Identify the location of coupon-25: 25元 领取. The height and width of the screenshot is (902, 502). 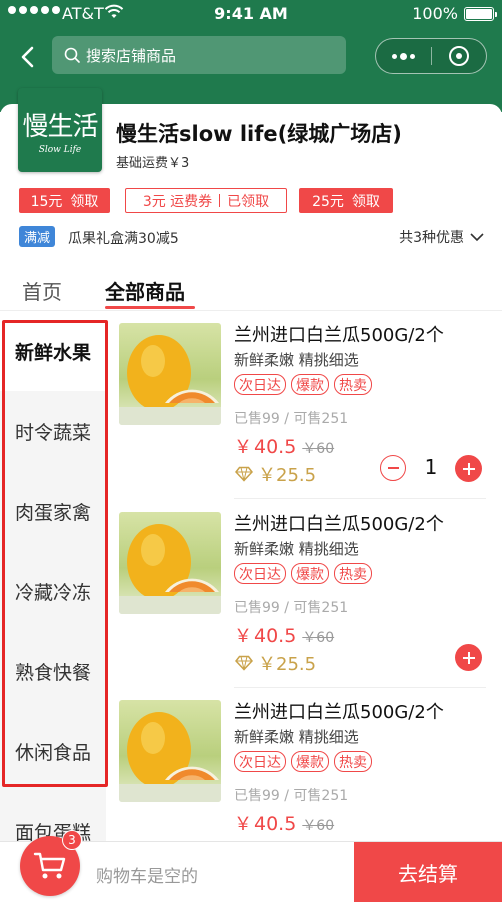
(346, 200).